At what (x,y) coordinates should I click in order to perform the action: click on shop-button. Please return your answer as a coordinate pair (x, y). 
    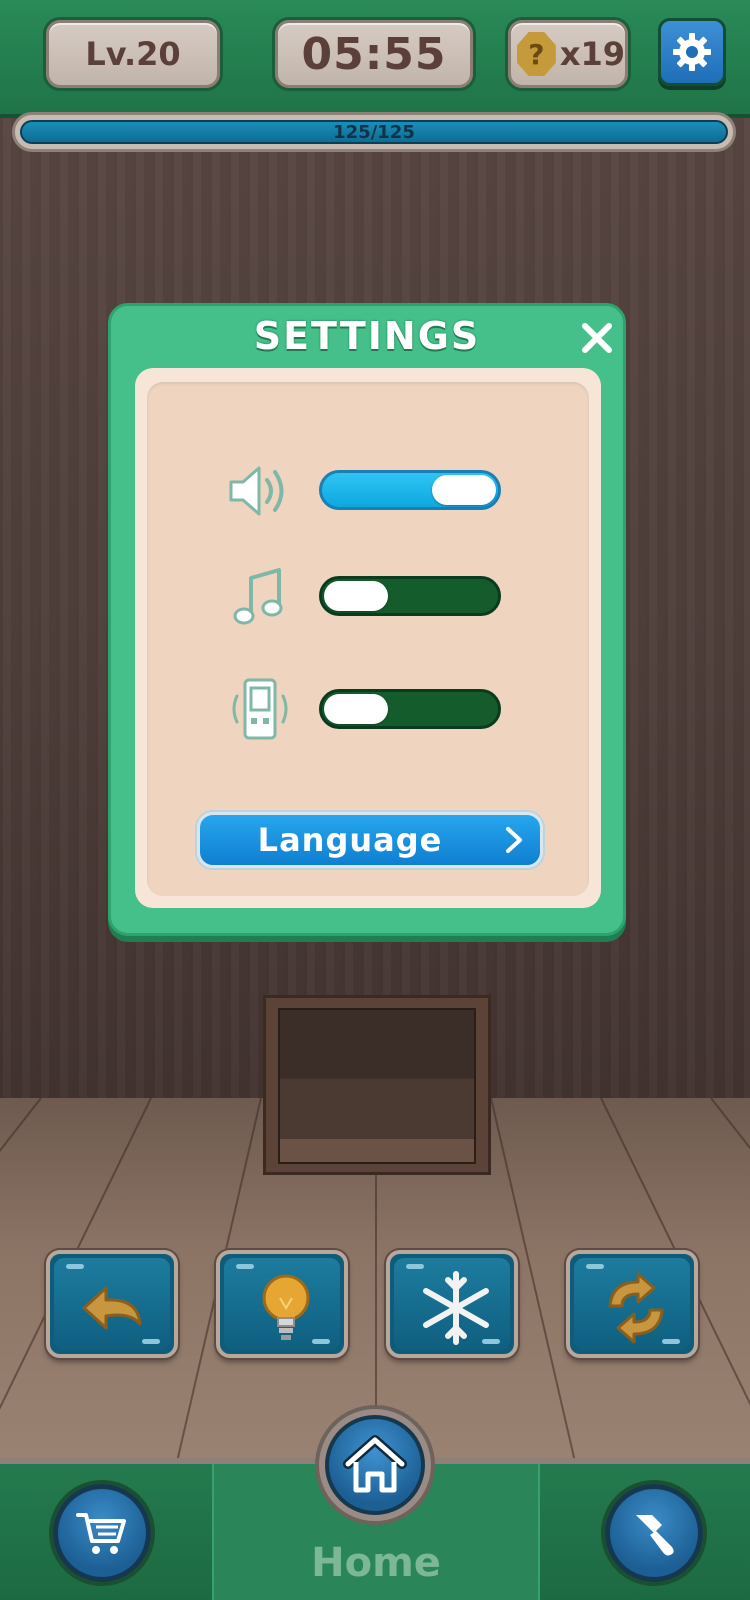
    Looking at the image, I should click on (102, 1533).